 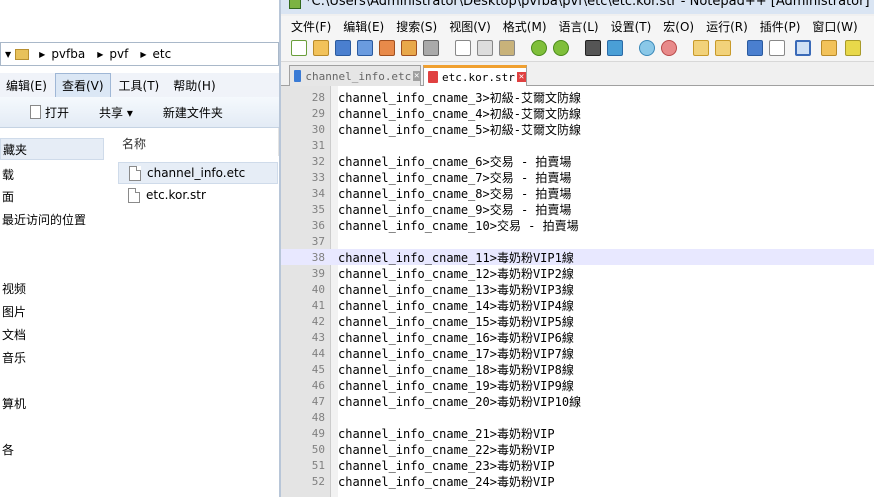 I want to click on line-text: channel_info_cname_20>毒奶粉VIP10線, so click(x=459, y=401).